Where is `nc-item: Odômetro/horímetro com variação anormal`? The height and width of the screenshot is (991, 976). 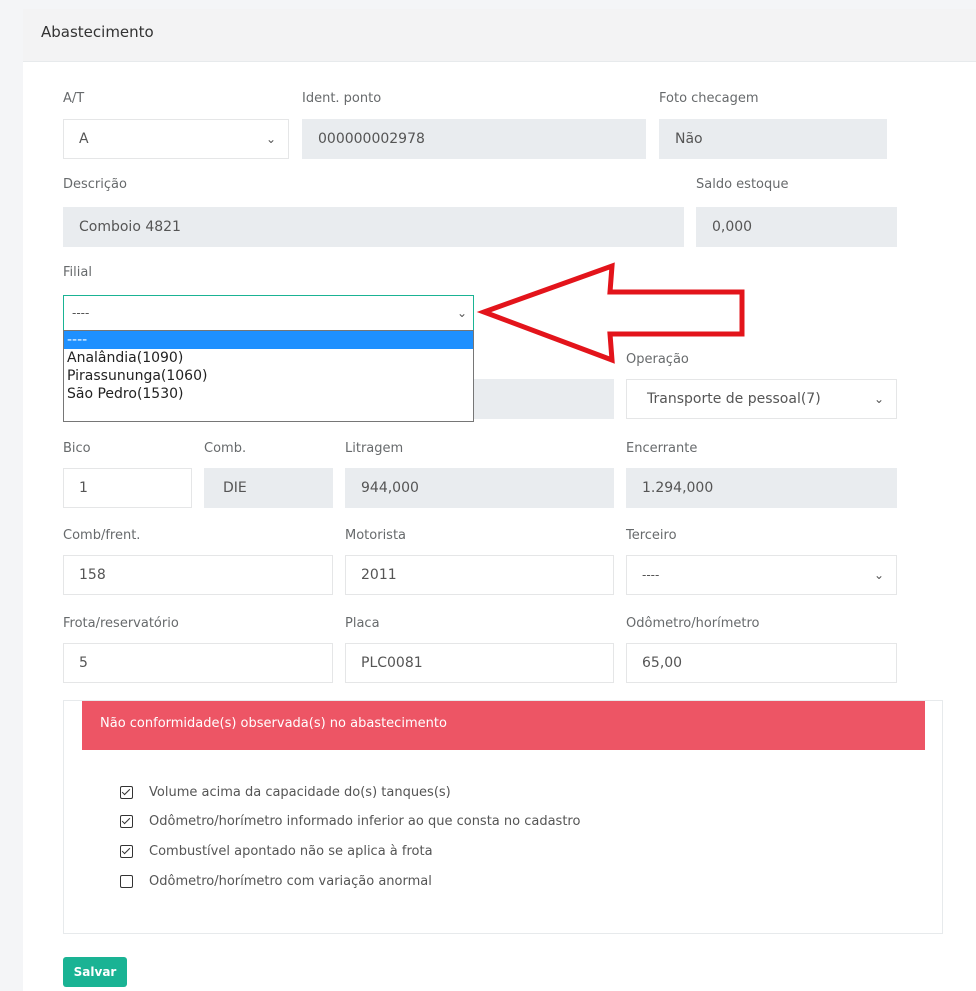
nc-item: Odômetro/horímetro com variação anormal is located at coordinates (276, 881).